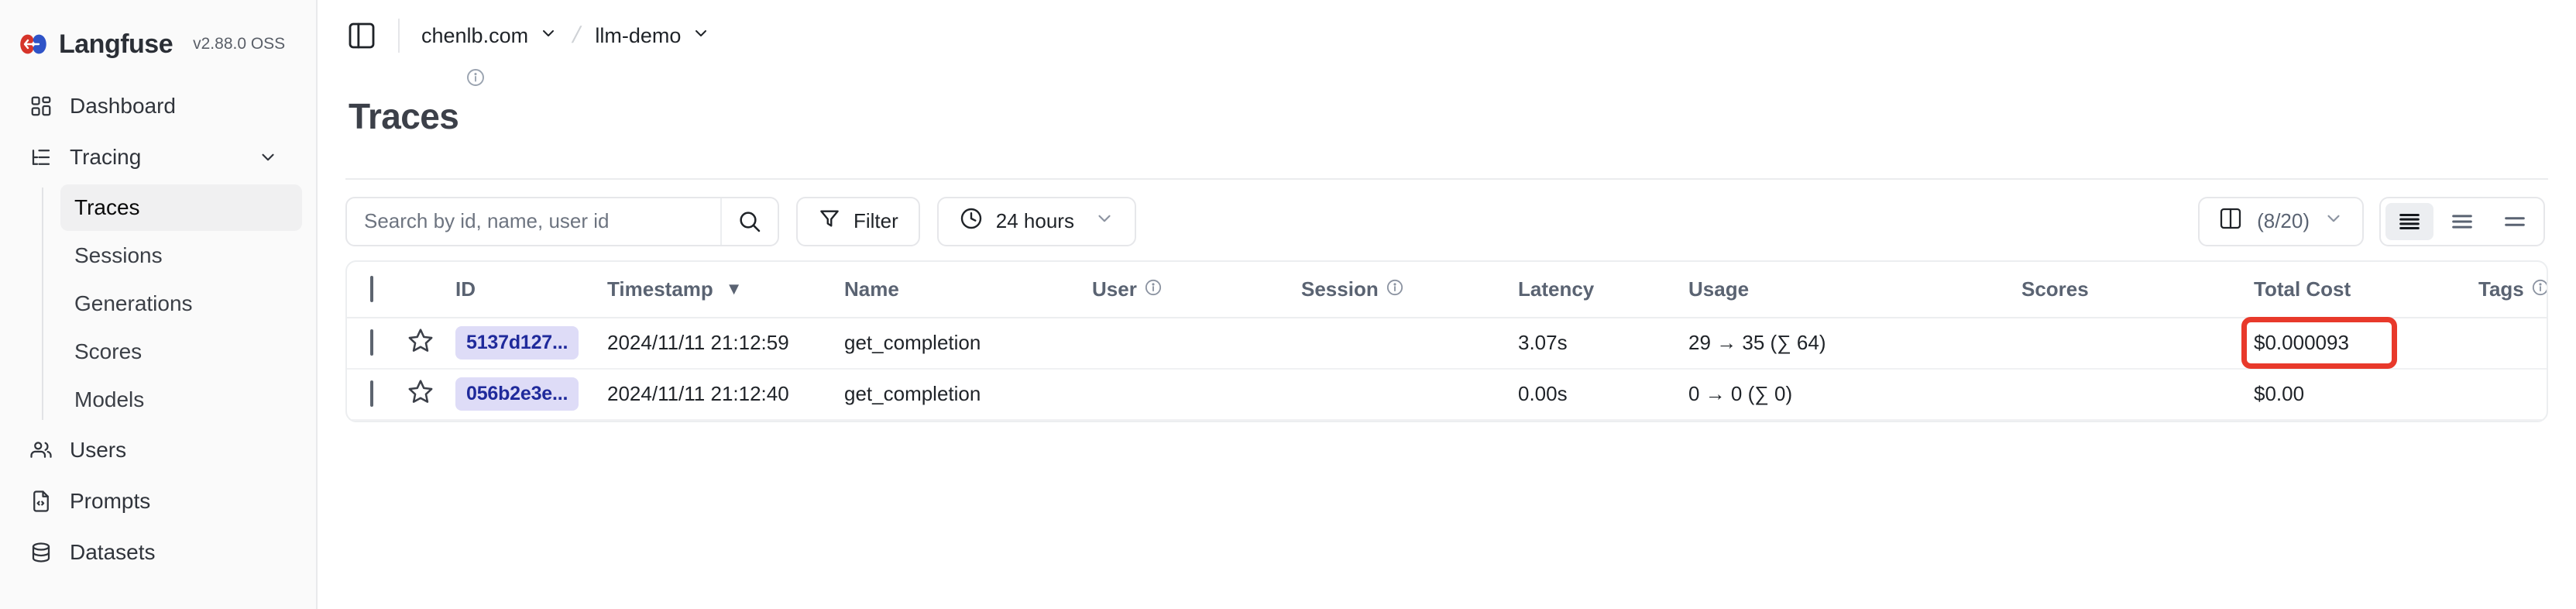  I want to click on column-header-name: Name, so click(968, 289).